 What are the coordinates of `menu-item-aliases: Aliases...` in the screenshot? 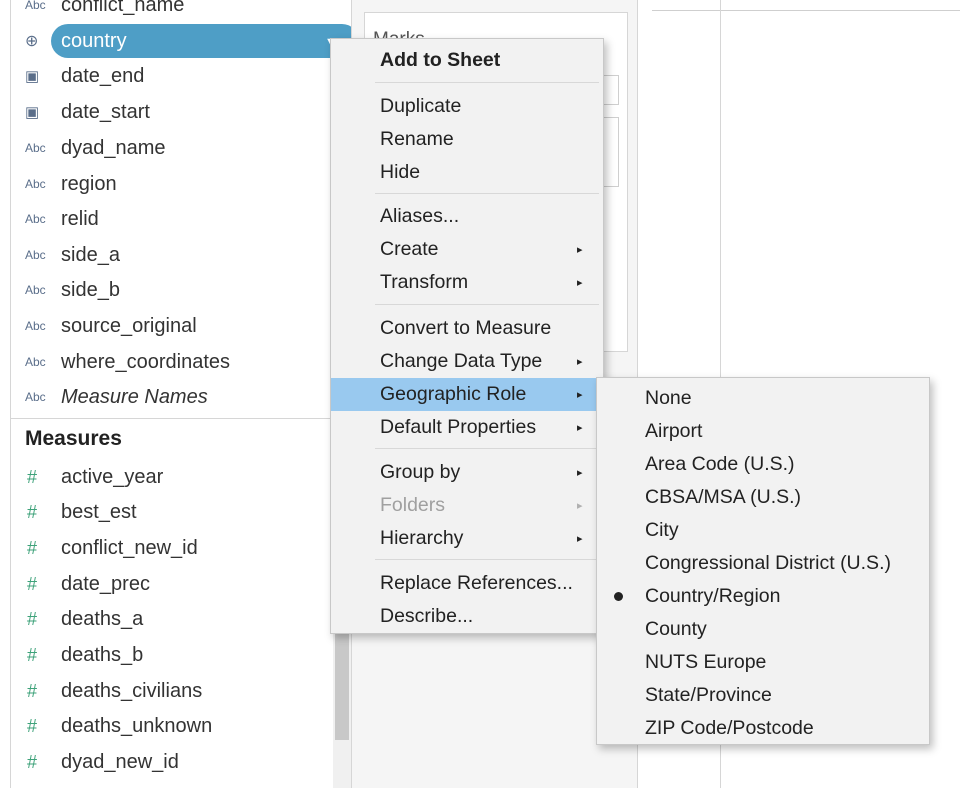 It's located at (467, 216).